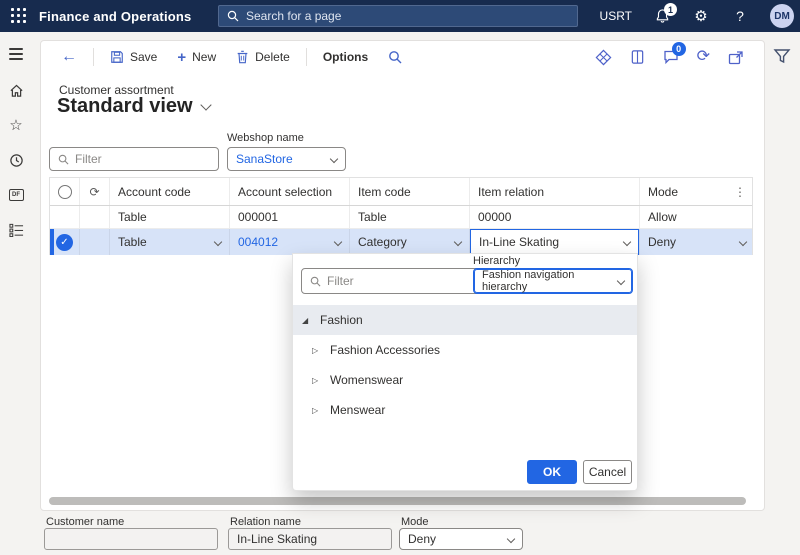  Describe the element at coordinates (290, 242) in the screenshot. I see `cell-account-selection-dropdown: 004012` at that location.